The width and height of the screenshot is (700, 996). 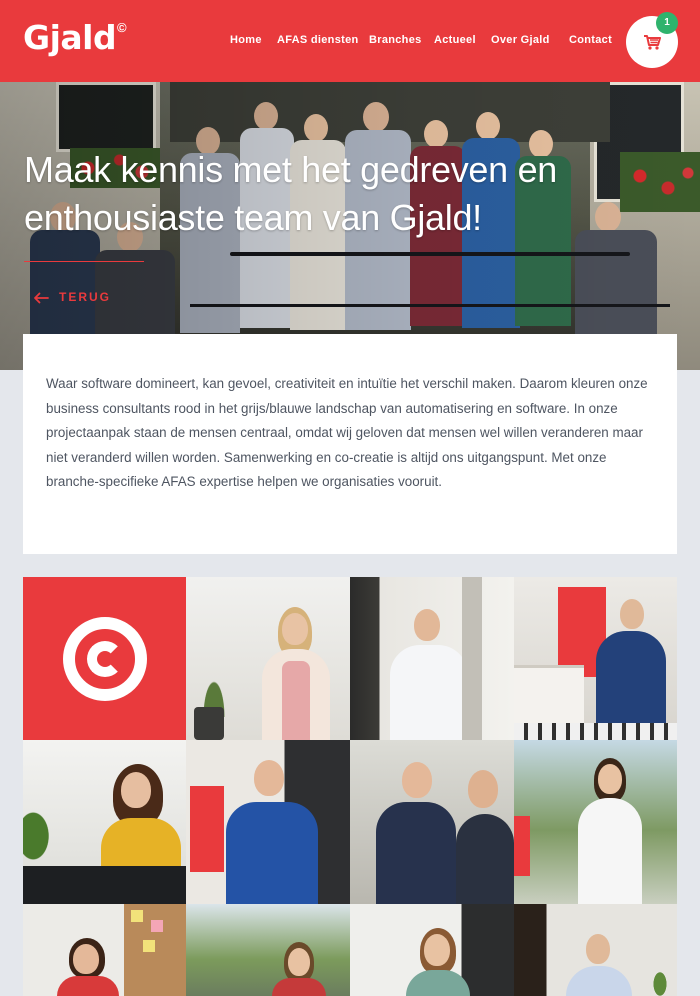 I want to click on copyright-icon, so click(x=105, y=659).